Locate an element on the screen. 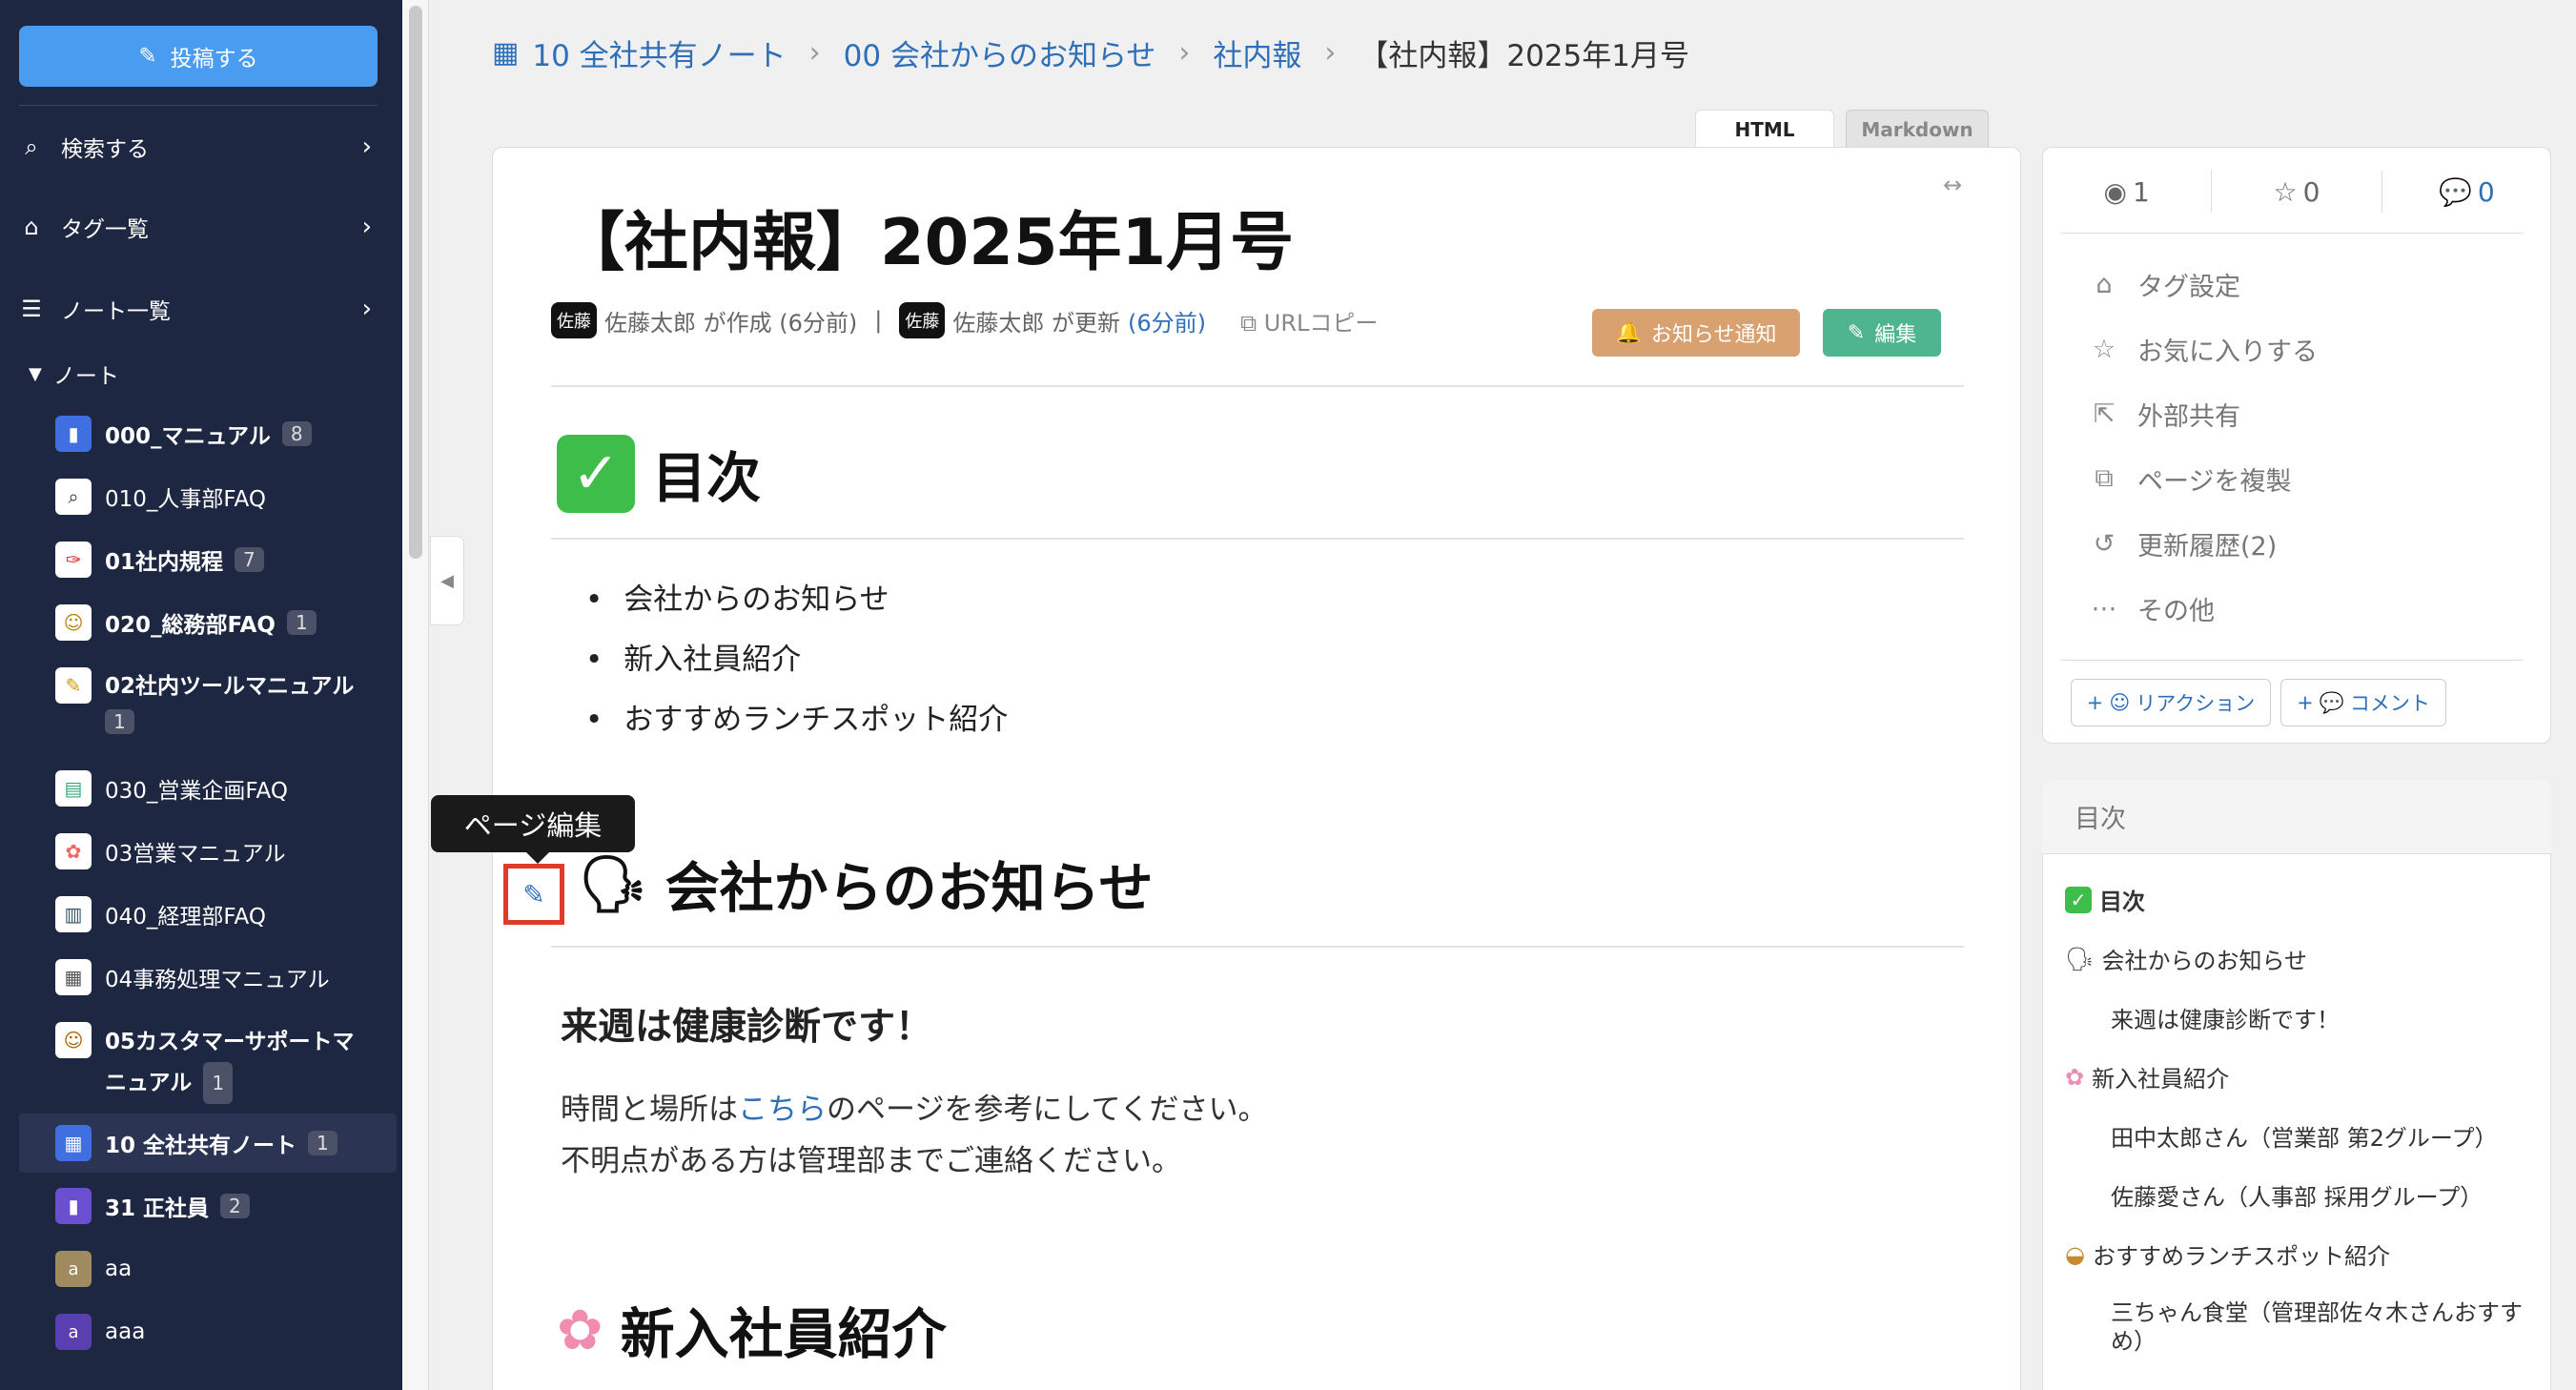  collapse-sidebar-button: ◀ is located at coordinates (447, 580).